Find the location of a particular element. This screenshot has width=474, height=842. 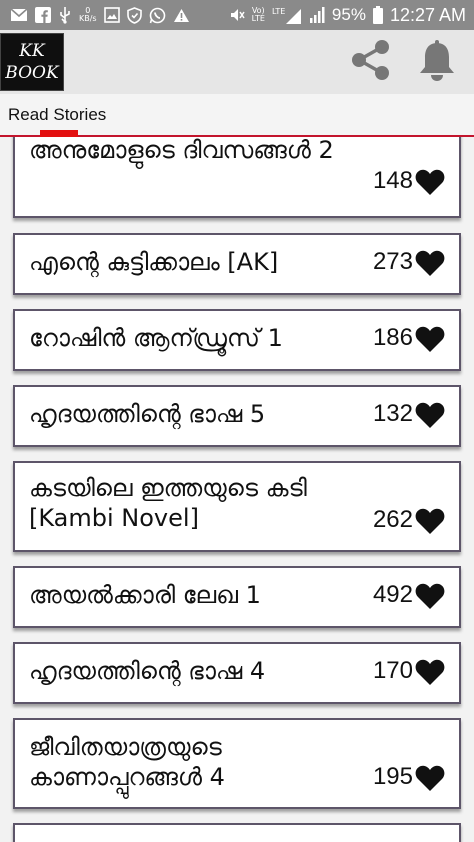

battery-percent: 95% is located at coordinates (348, 14).